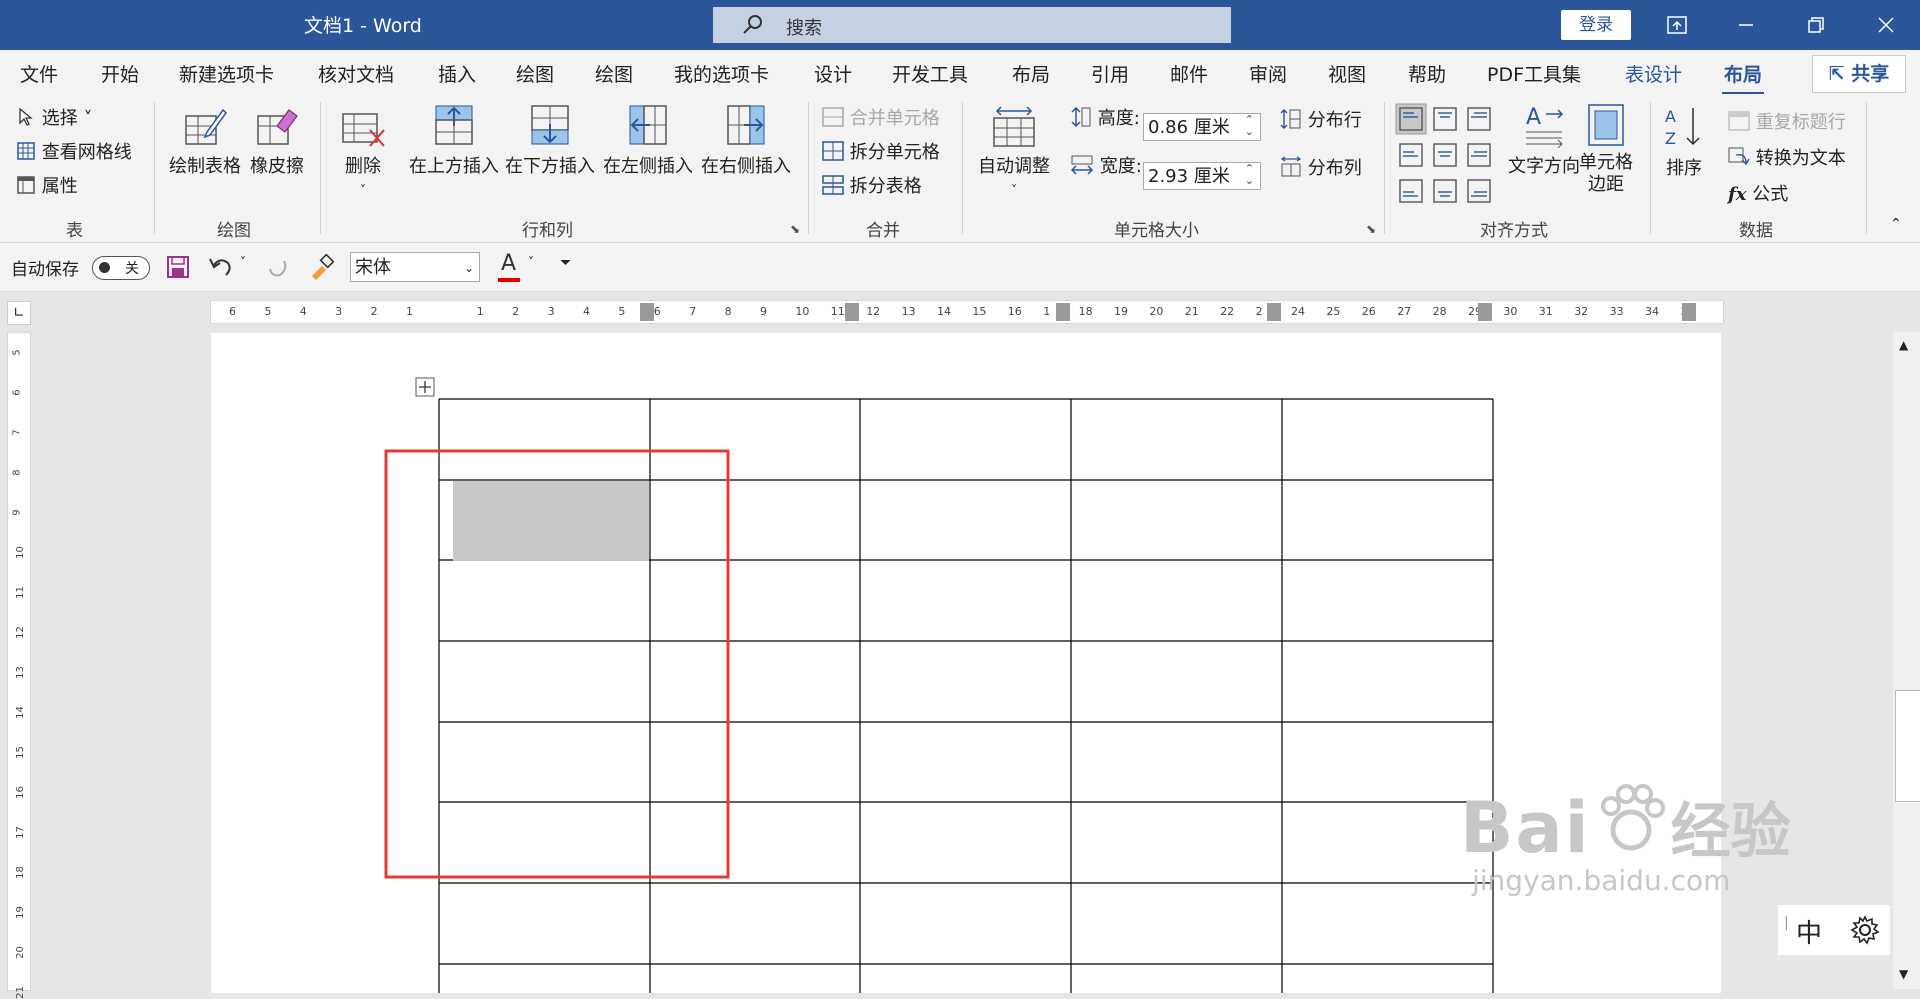  I want to click on repeat-header-button: 重复标题行, so click(1787, 121).